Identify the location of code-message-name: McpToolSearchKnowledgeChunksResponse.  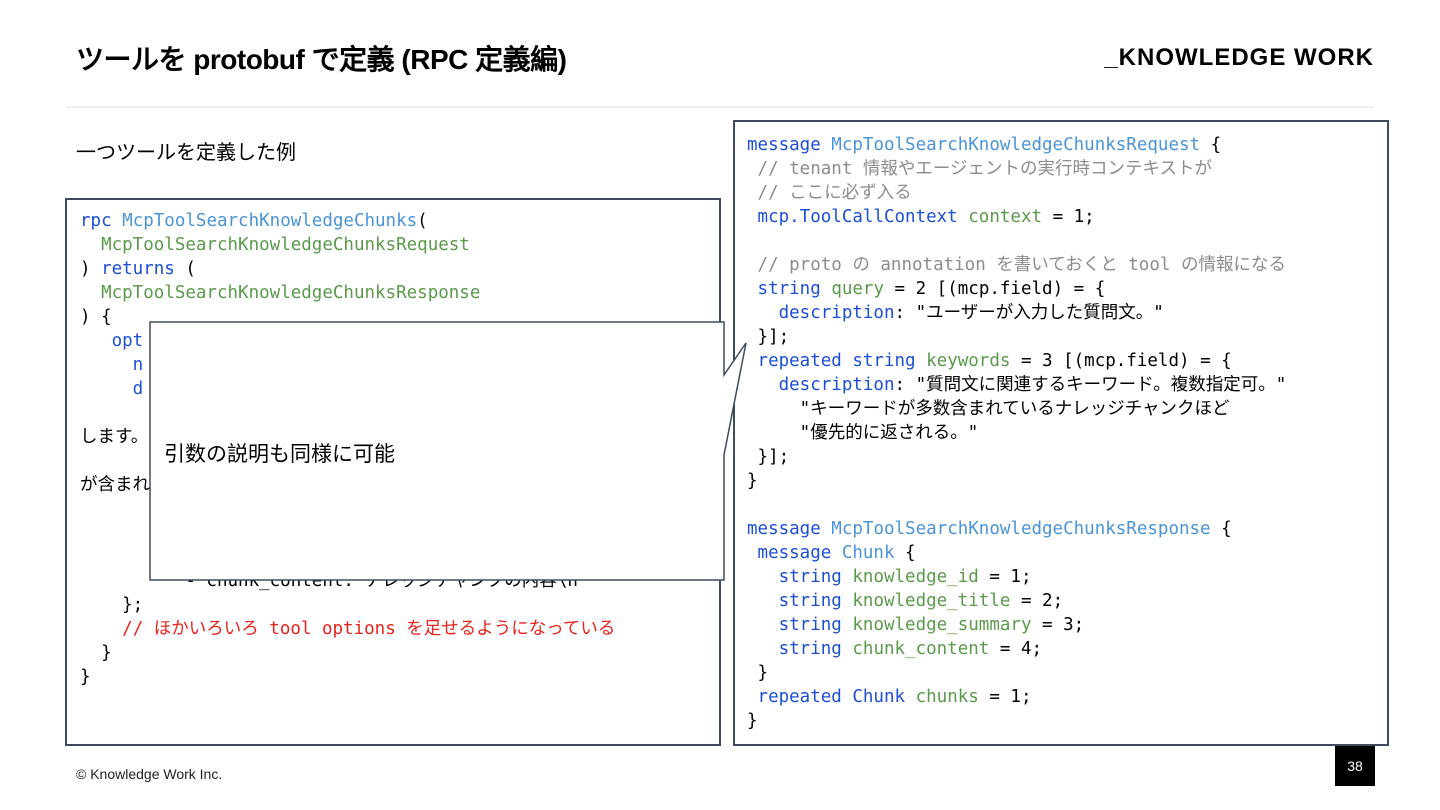
(1021, 529).